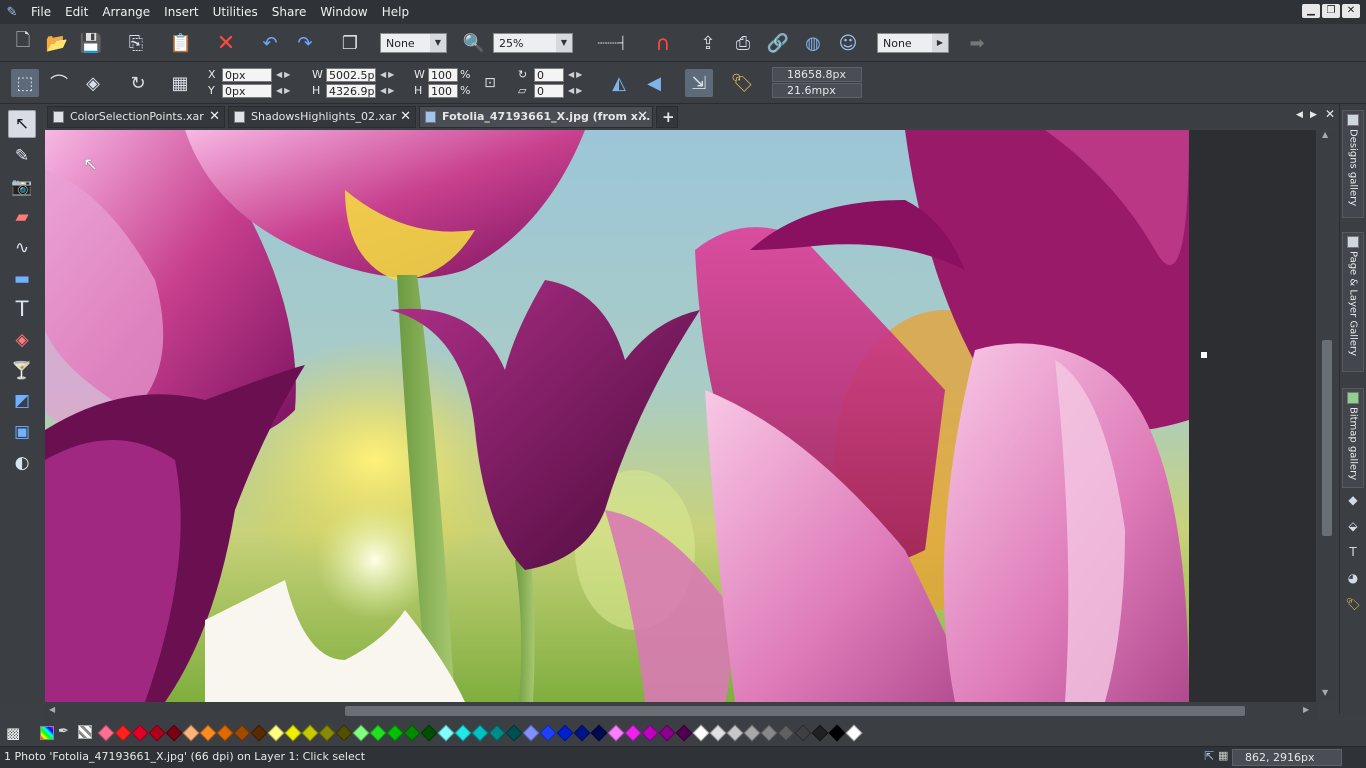  What do you see at coordinates (1353, 526) in the screenshot?
I see `line-gallery-icon: ⬙` at bounding box center [1353, 526].